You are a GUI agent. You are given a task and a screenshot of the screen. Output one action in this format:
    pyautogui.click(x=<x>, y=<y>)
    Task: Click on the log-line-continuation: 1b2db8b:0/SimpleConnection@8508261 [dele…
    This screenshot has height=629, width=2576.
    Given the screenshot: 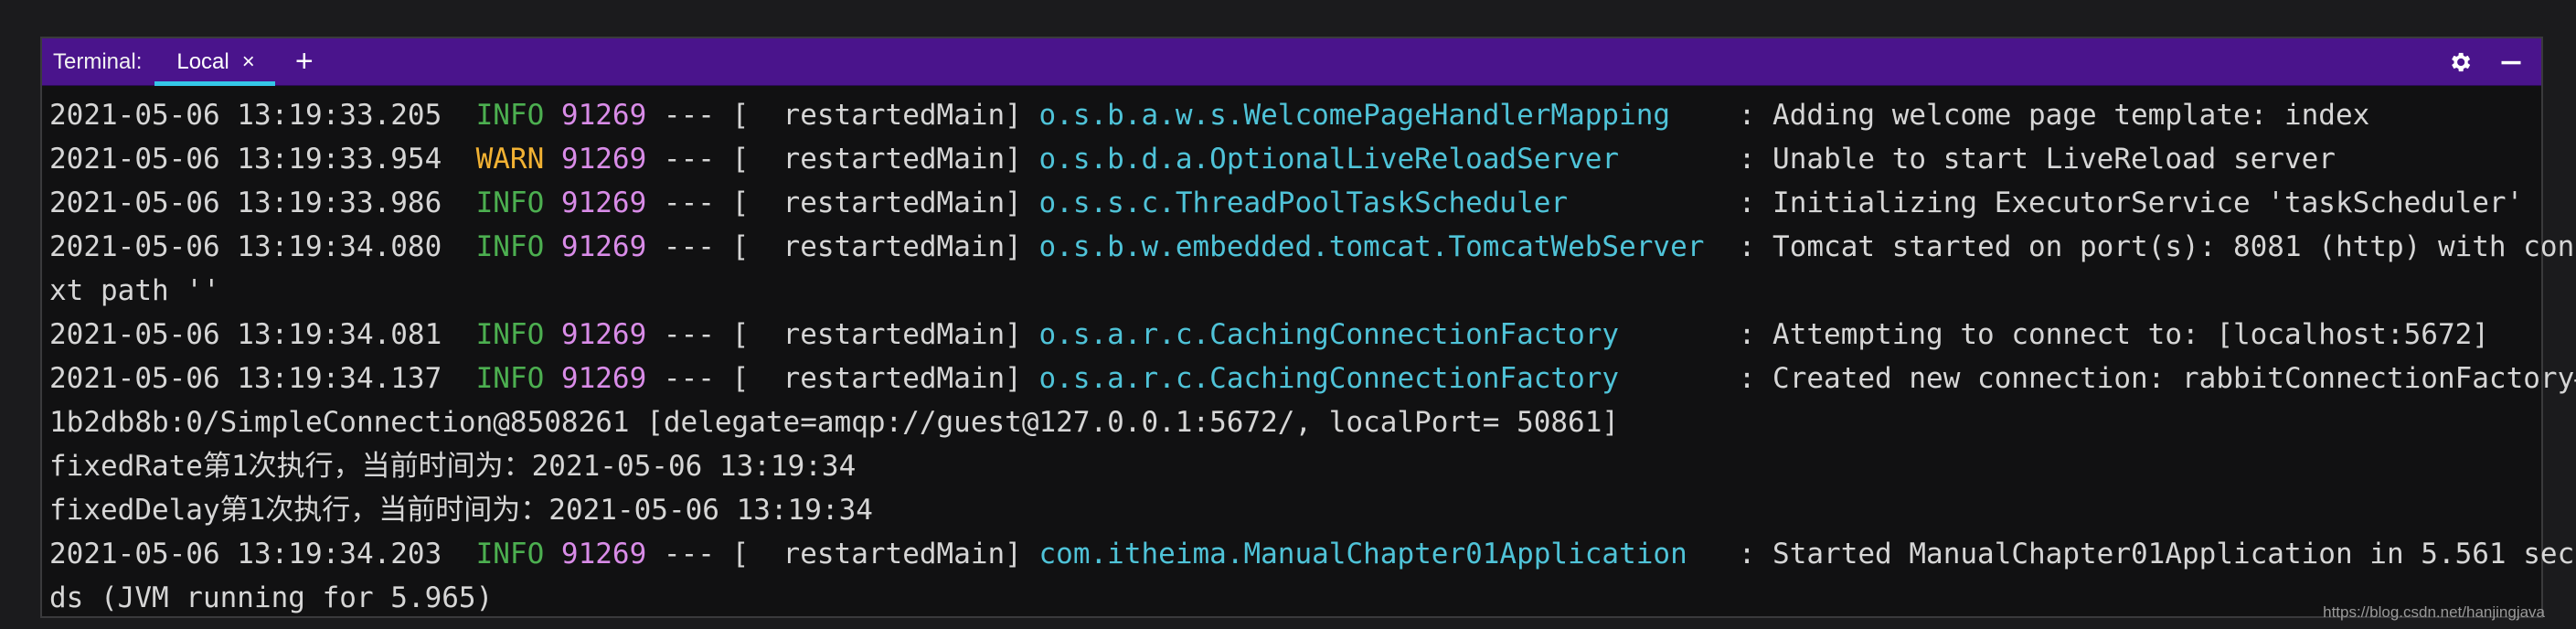 What is the action you would take?
    pyautogui.click(x=834, y=422)
    